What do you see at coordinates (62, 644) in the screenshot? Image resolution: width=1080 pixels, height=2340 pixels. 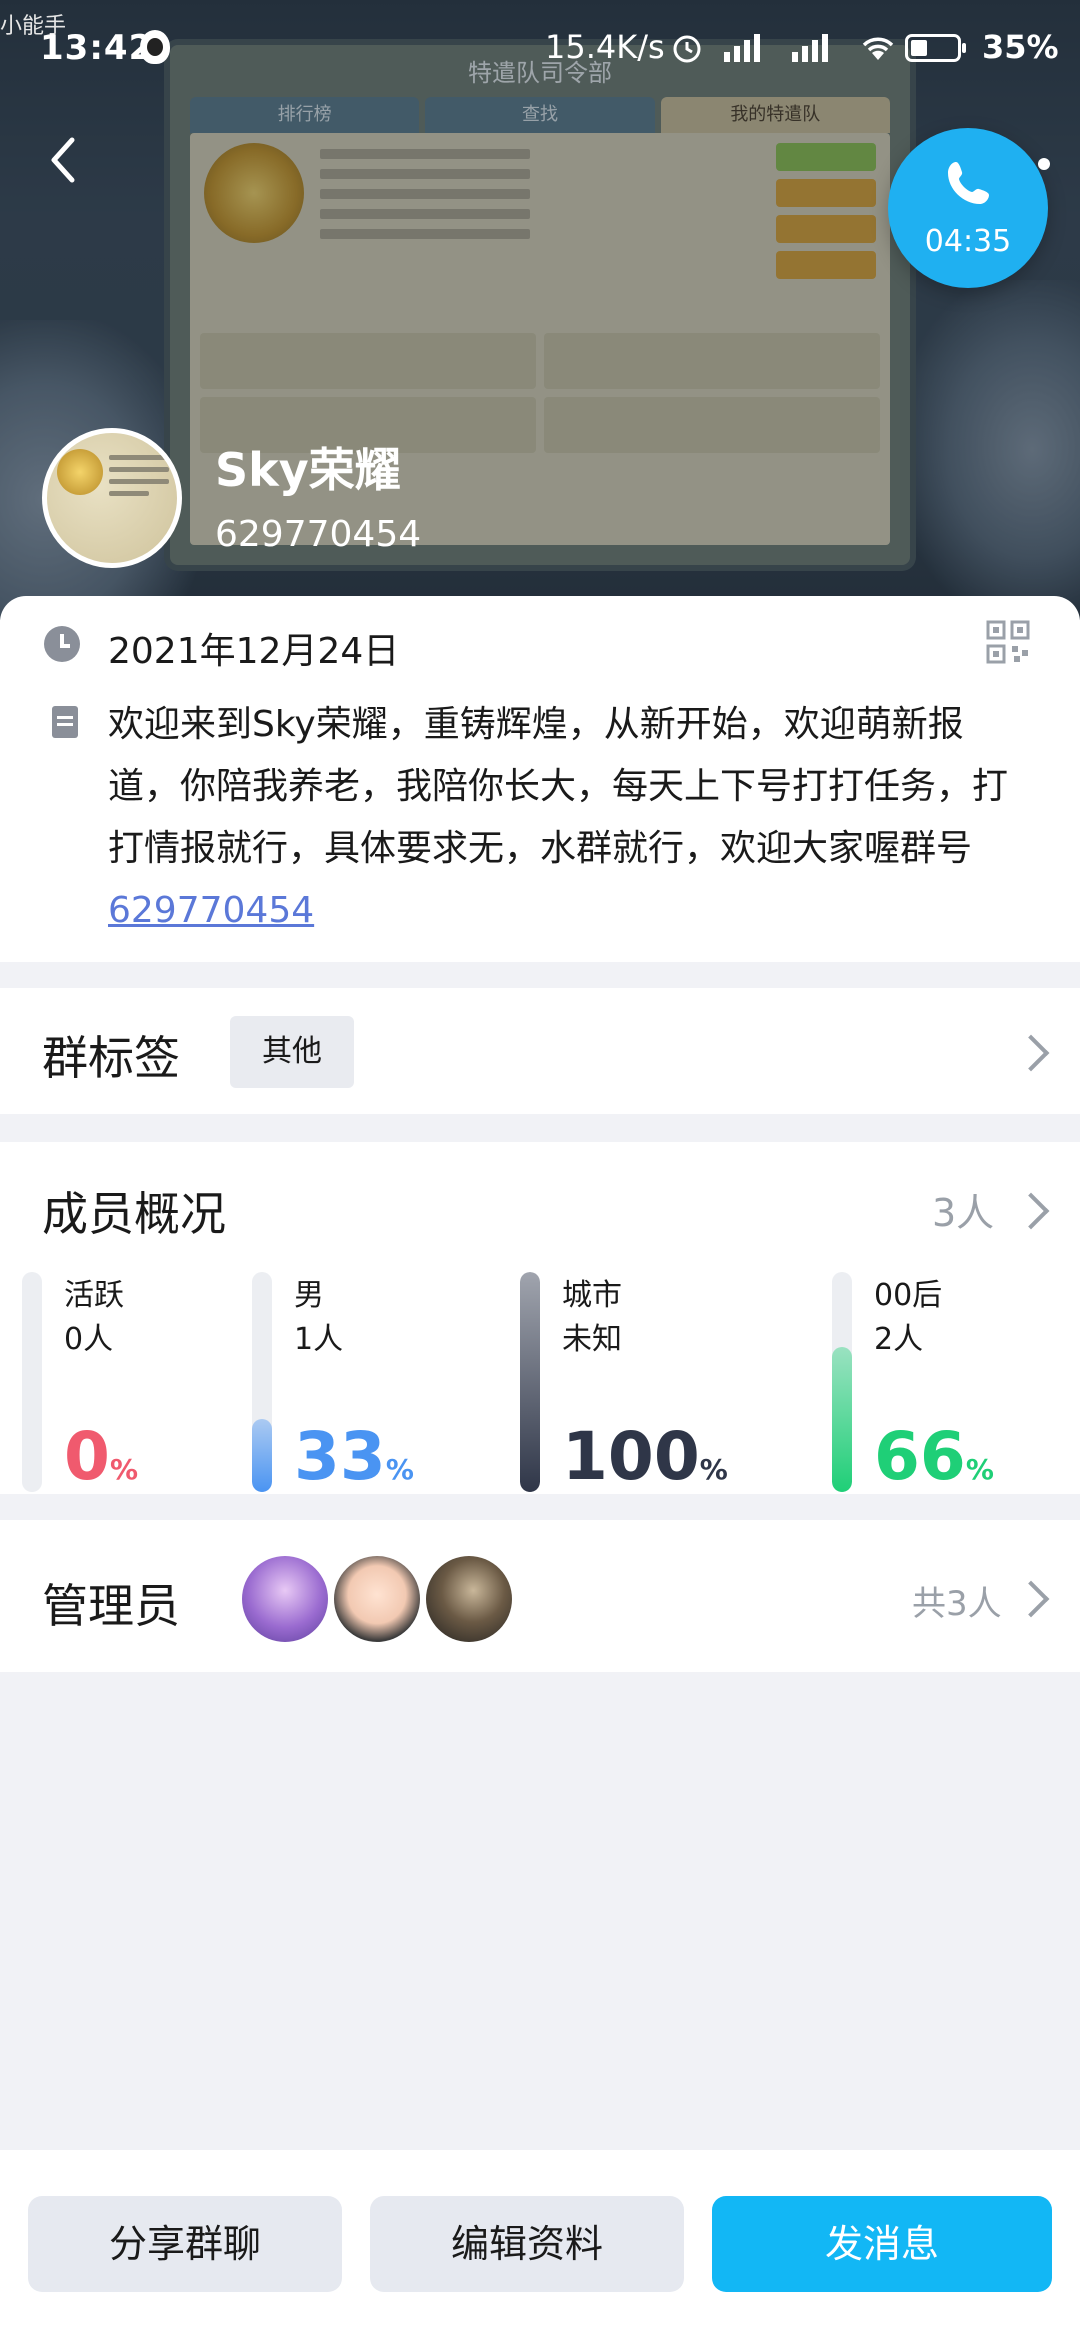 I see `clock-icon` at bounding box center [62, 644].